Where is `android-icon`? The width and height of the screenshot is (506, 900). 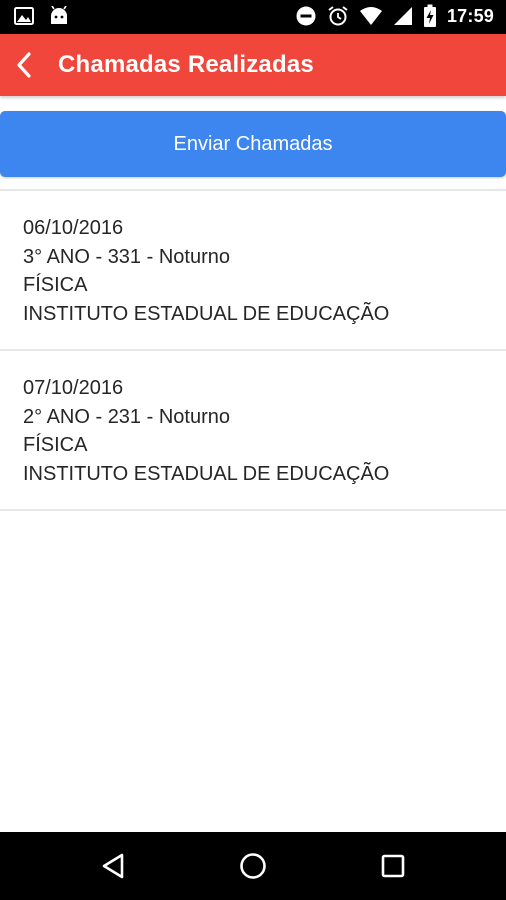
android-icon is located at coordinates (59, 16).